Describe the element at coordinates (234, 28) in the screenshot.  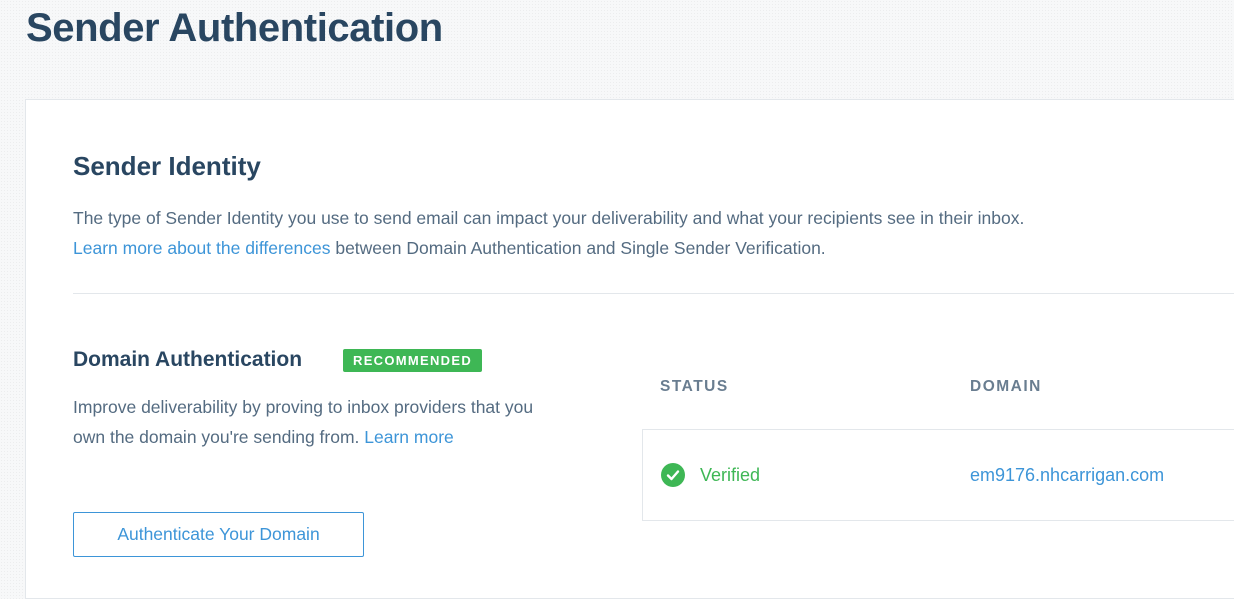
I see `page-title: Sender Authentication` at that location.